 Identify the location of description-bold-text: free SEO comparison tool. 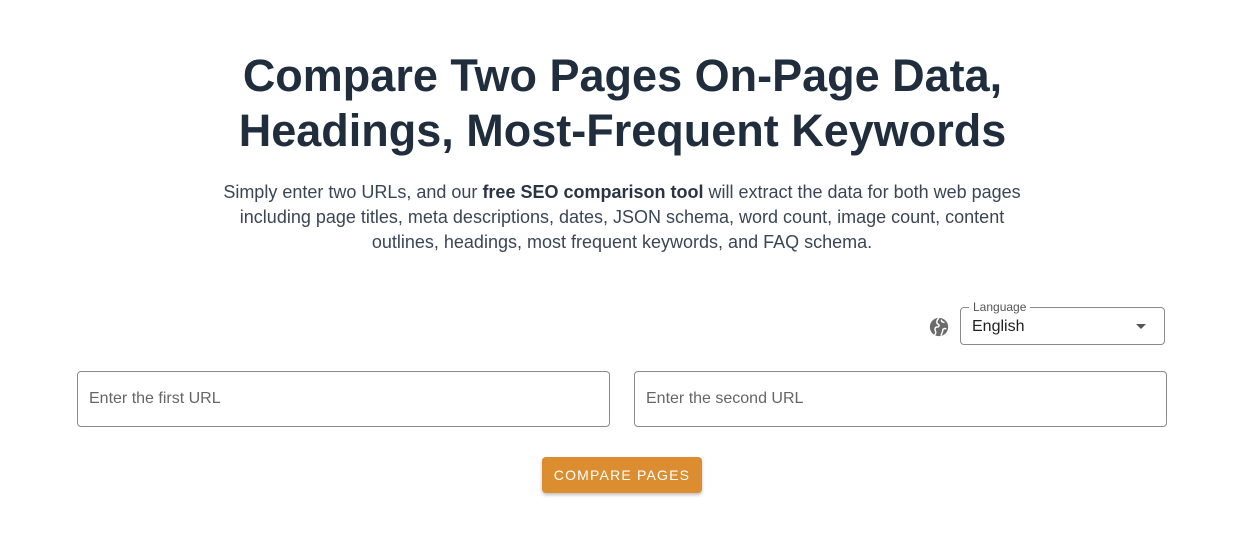
(593, 192).